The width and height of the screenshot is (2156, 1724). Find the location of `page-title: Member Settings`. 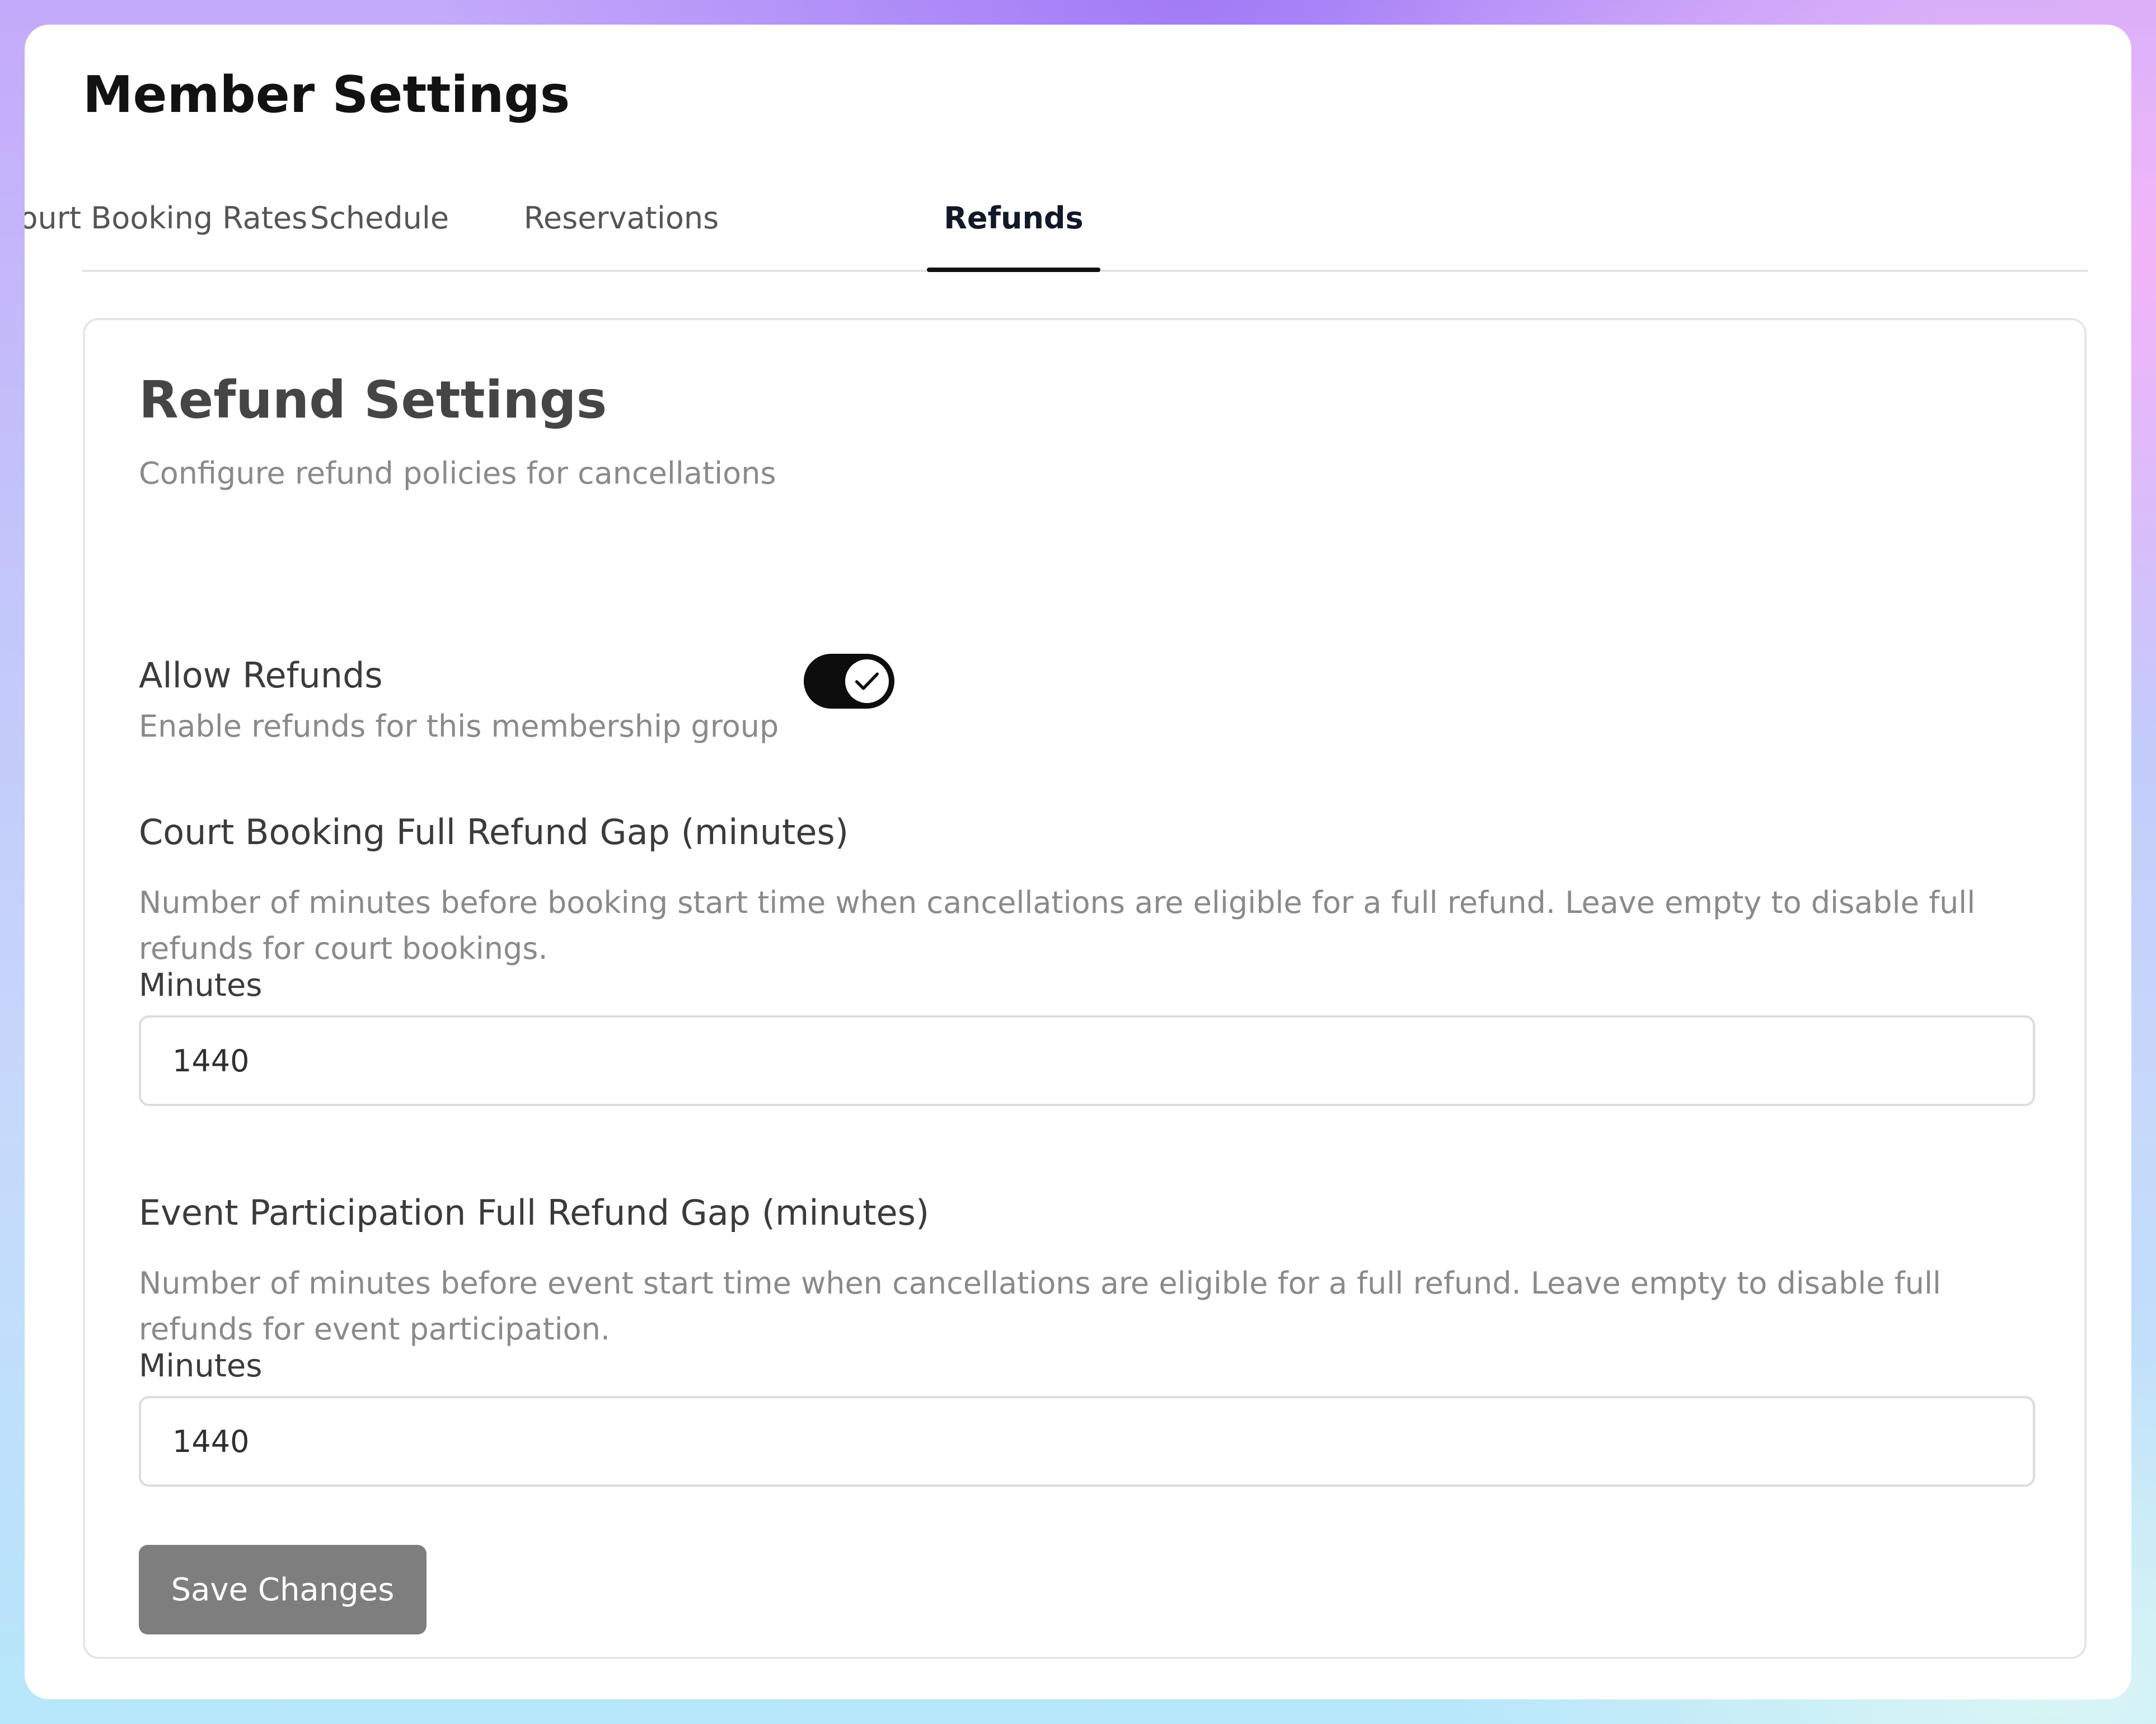

page-title: Member Settings is located at coordinates (326, 95).